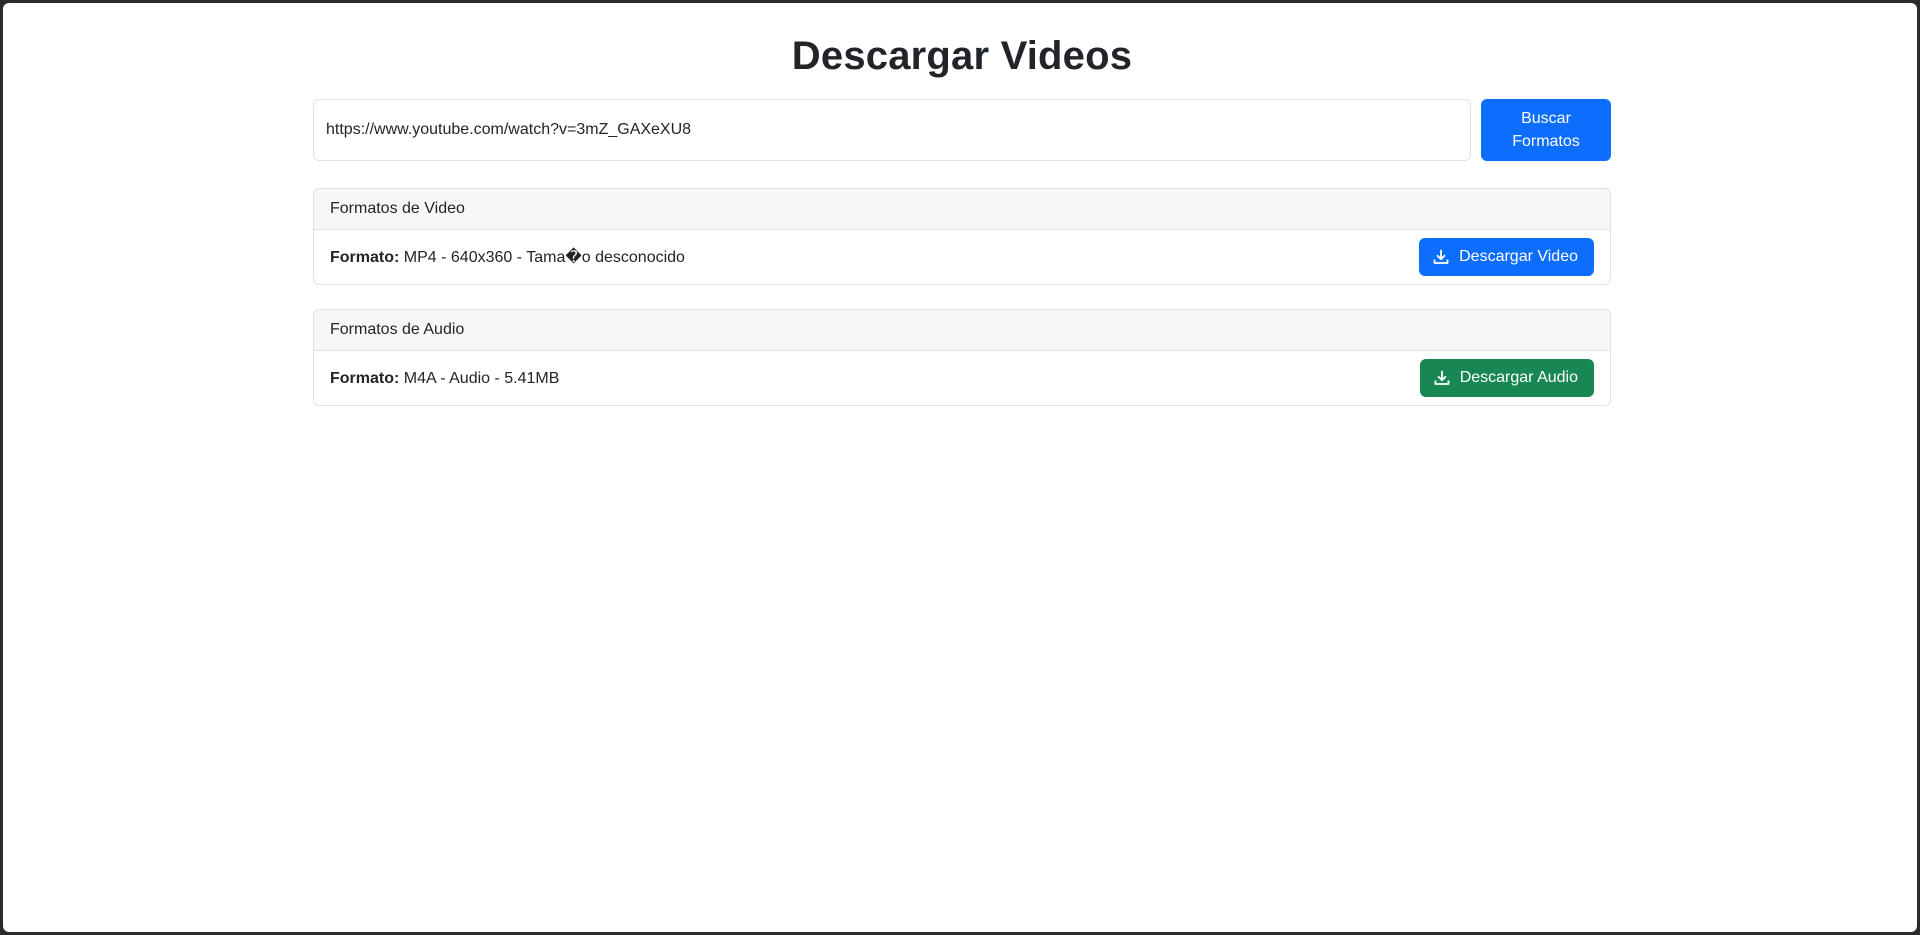 Image resolution: width=1920 pixels, height=935 pixels. I want to click on audio-formats-header: Formatos de Audio, so click(962, 330).